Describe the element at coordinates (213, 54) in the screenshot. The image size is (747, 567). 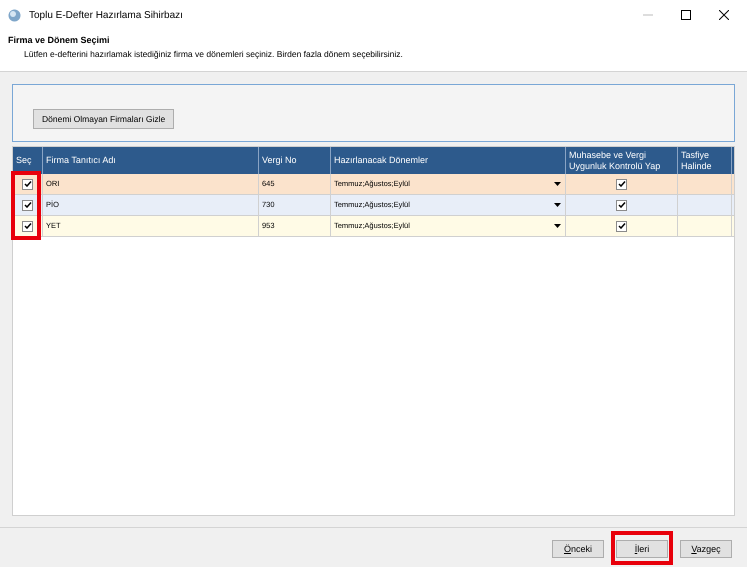
I see `section-description: Lütfen e-defterini hazırlamak istediğiniz firma ve dönemleri seçiniz. Birden fazla dönem seçebilirsiniz.` at that location.